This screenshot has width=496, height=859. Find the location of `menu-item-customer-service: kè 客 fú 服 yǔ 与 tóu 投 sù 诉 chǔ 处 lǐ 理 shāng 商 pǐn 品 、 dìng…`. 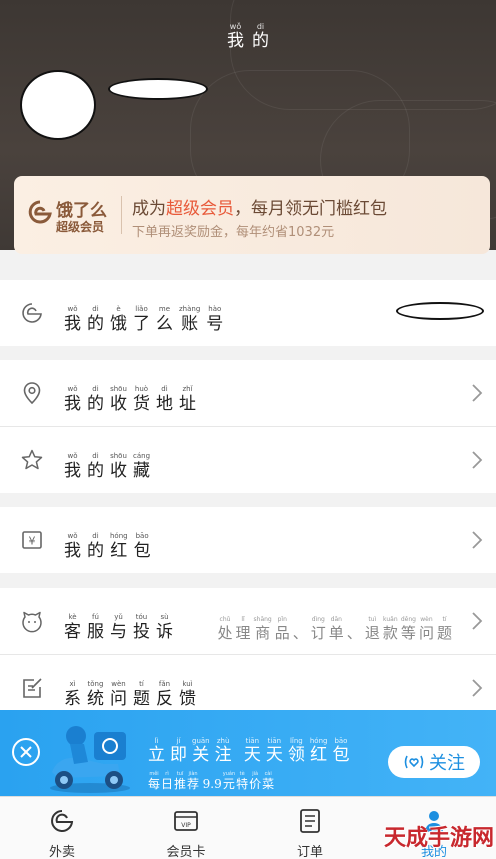

menu-item-customer-service: kè 客 fú 服 yǔ 与 tóu 投 sù 诉 chǔ 处 lǐ 理 shāng 商 pǐn 品 、 dìng… is located at coordinates (248, 621).